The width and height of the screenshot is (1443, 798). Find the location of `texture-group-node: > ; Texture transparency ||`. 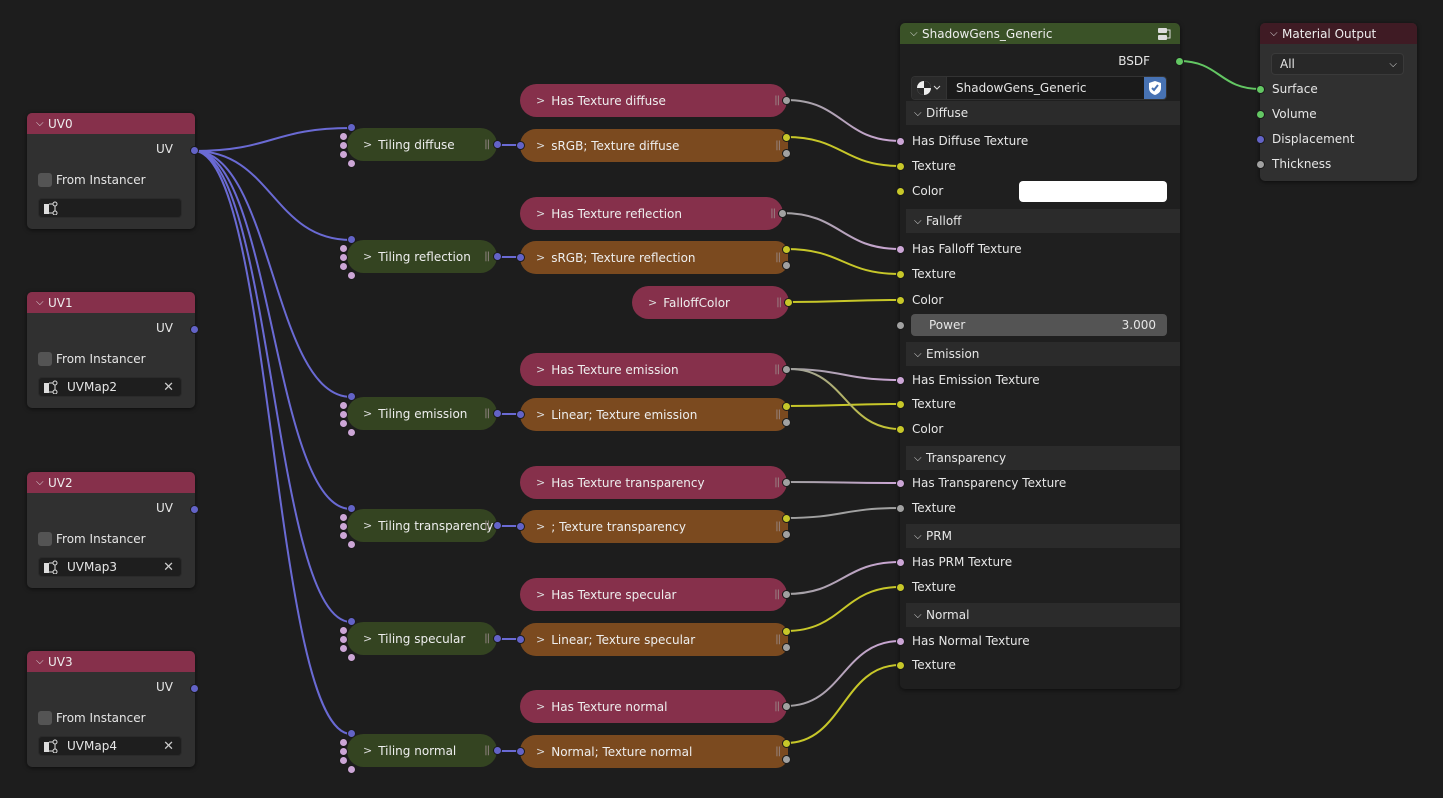

texture-group-node: > ; Texture transparency || is located at coordinates (653, 526).